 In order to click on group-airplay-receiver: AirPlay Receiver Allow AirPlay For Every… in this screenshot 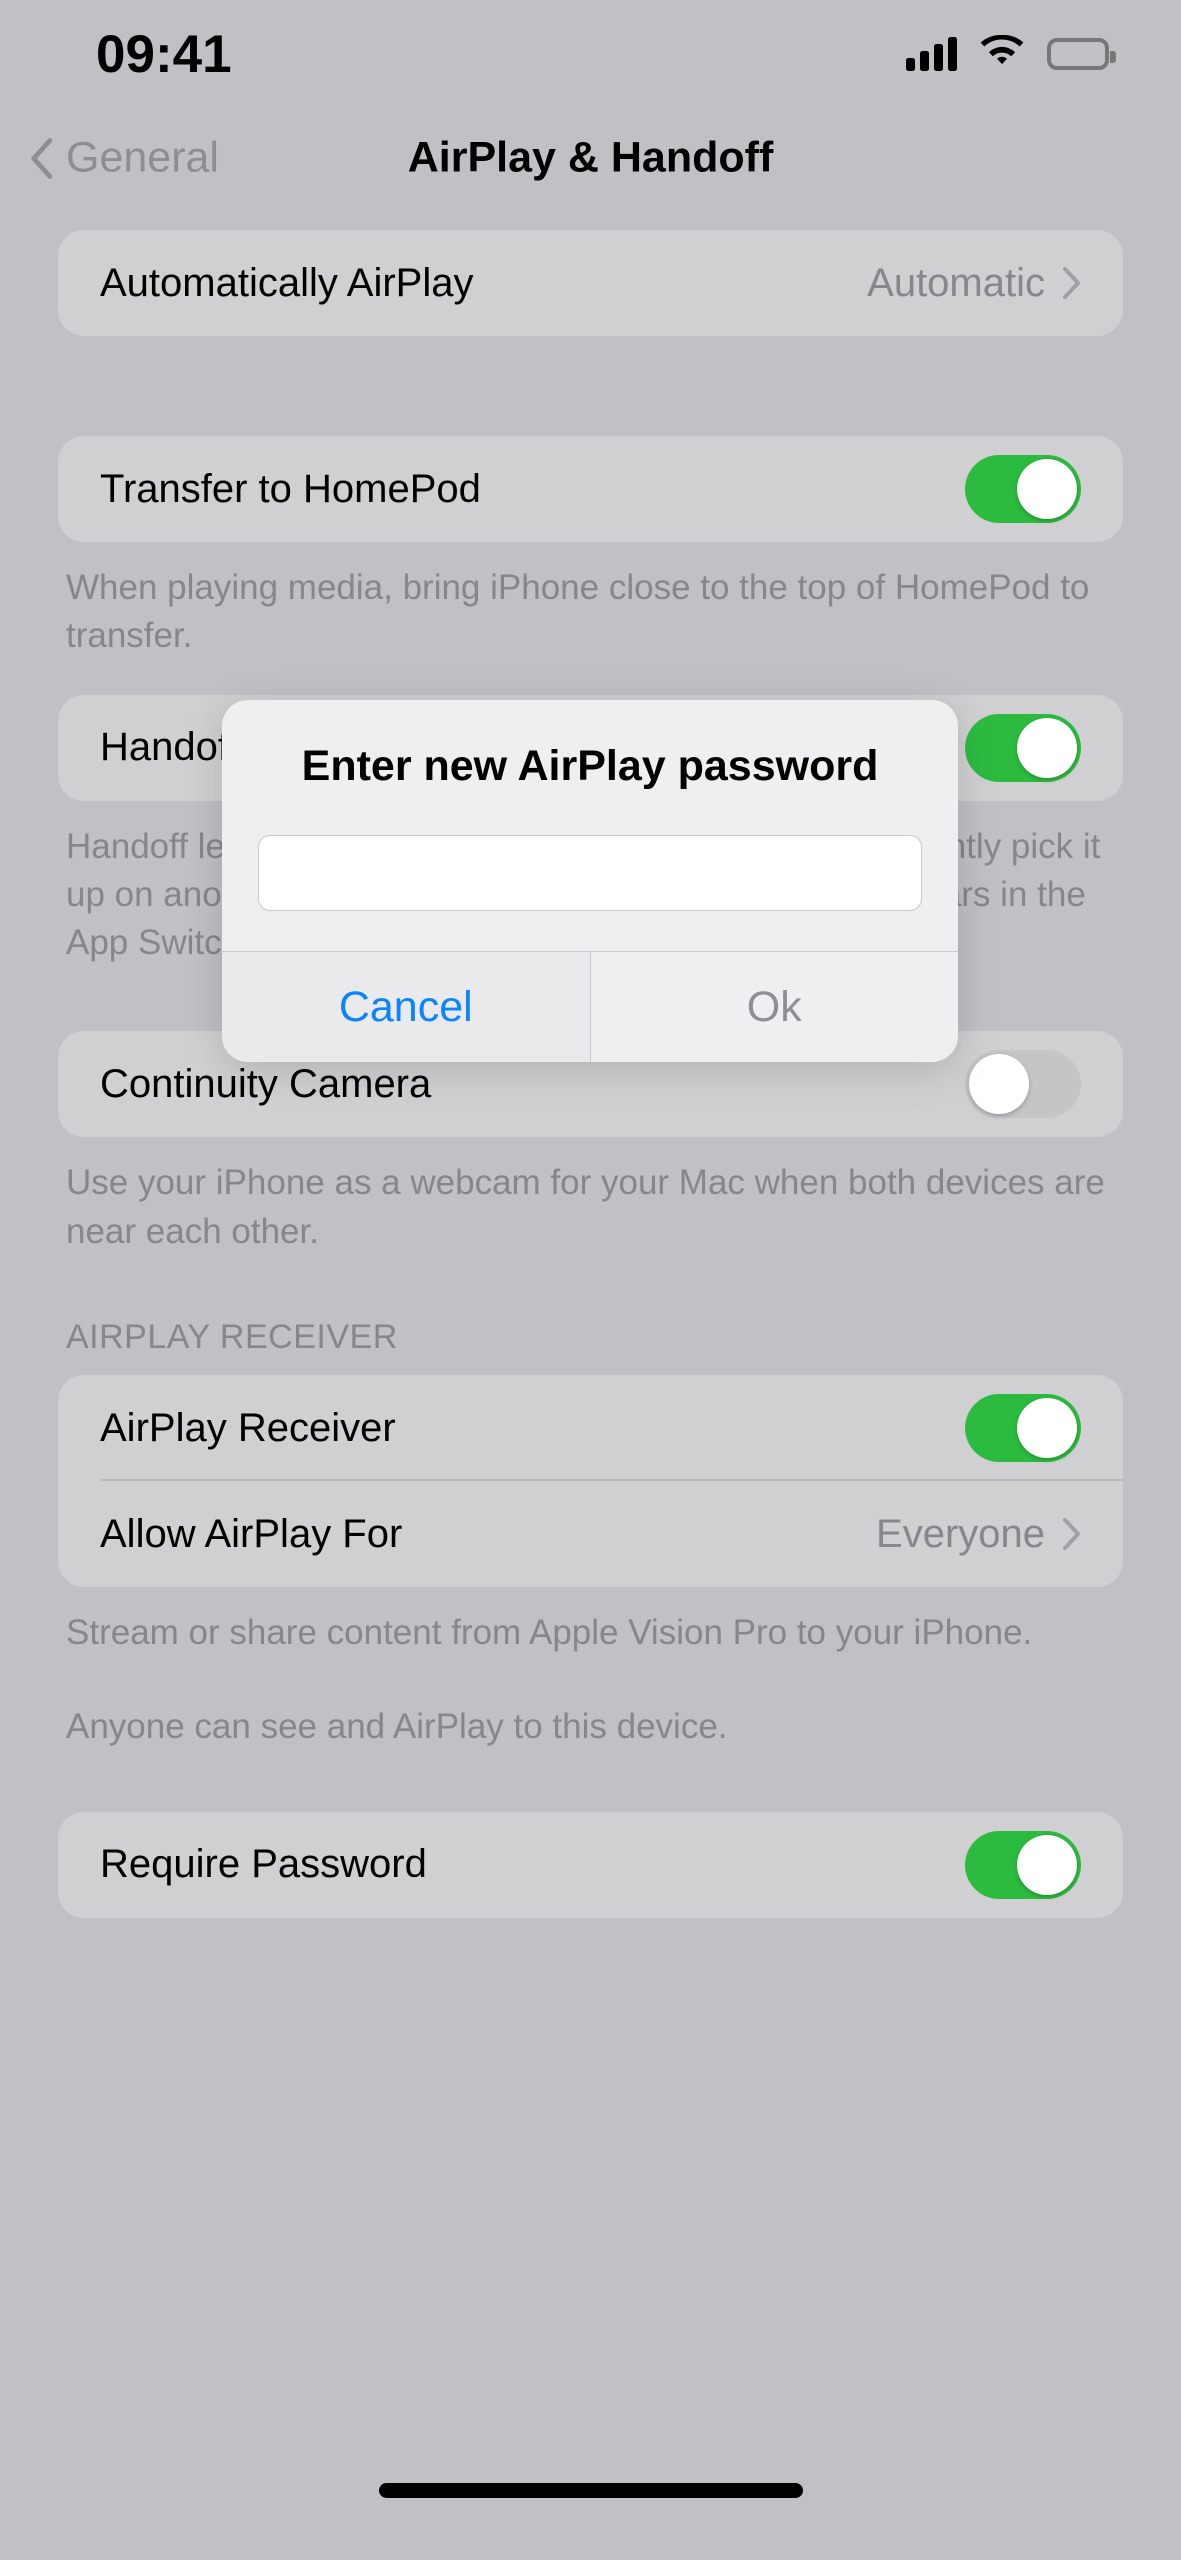, I will do `click(590, 1481)`.